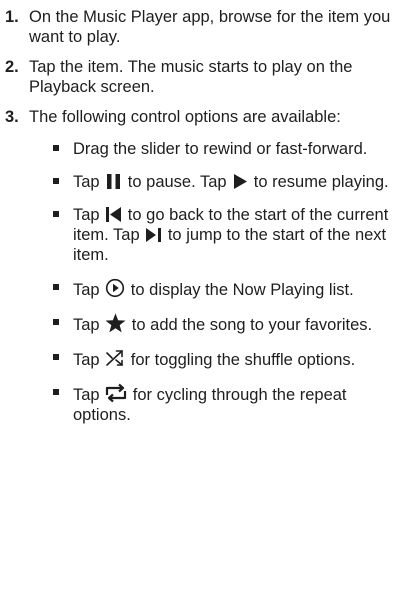 Image resolution: width=396 pixels, height=594 pixels. Describe the element at coordinates (12, 117) in the screenshot. I see `step-number: 3.` at that location.